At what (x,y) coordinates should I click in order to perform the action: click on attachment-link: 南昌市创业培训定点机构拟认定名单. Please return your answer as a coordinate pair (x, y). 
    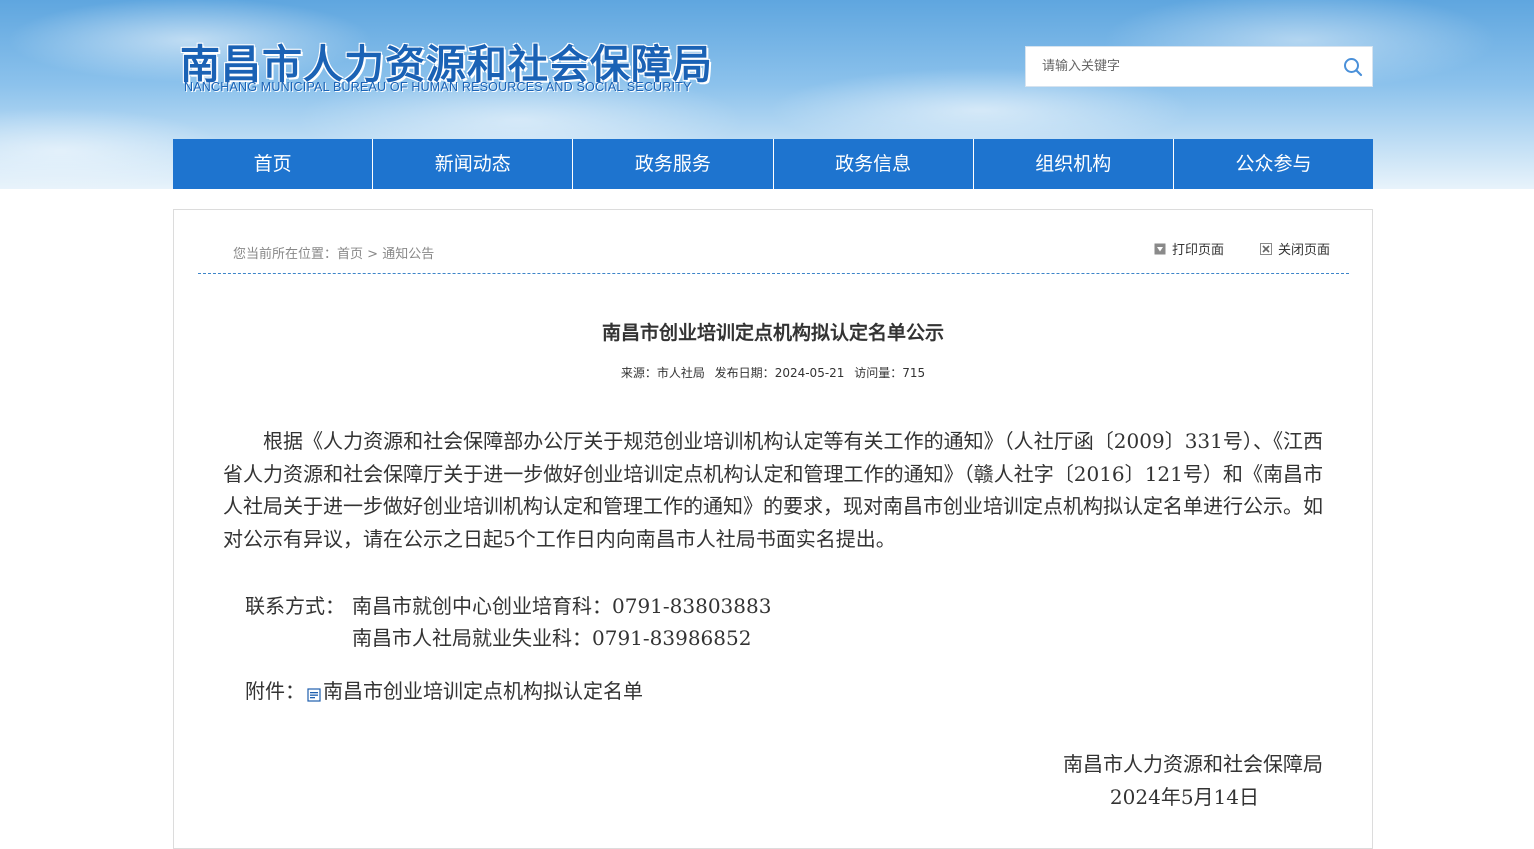
    Looking at the image, I should click on (474, 689).